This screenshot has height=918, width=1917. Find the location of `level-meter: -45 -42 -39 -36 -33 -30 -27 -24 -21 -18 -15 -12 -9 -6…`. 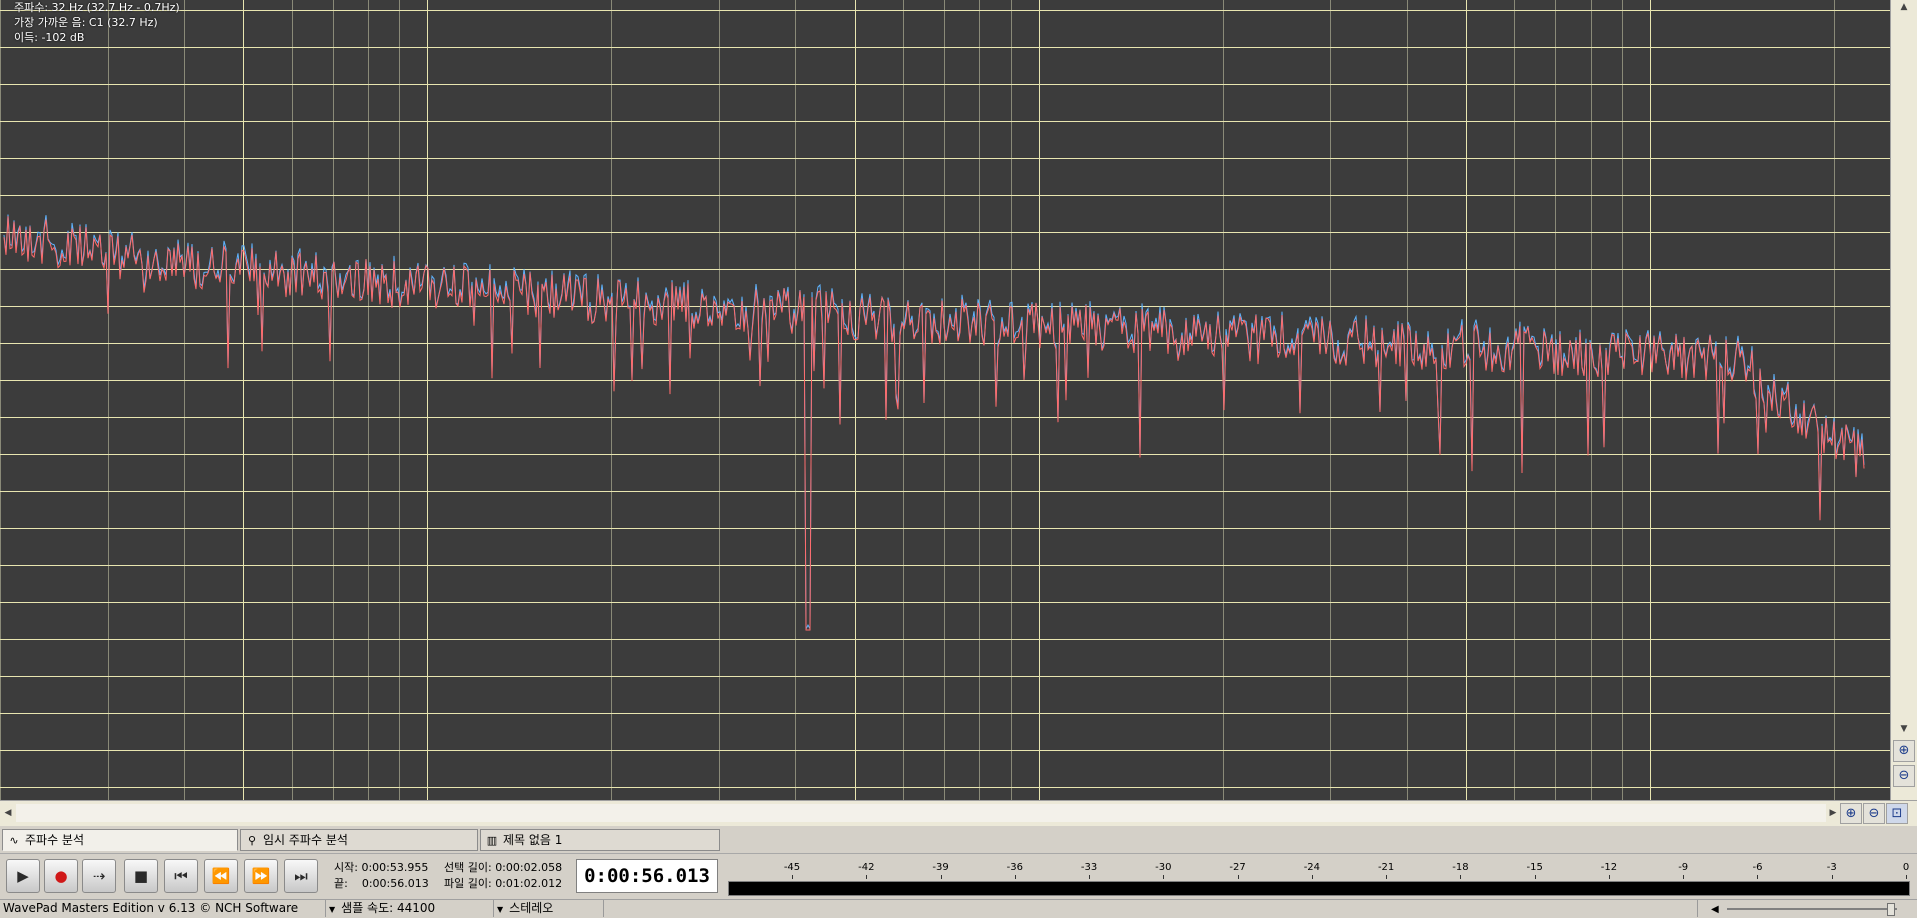

level-meter: -45 -42 -39 -36 -33 -30 -27 -24 -21 -18 -15 -12 -9 -6… is located at coordinates (1321, 877).